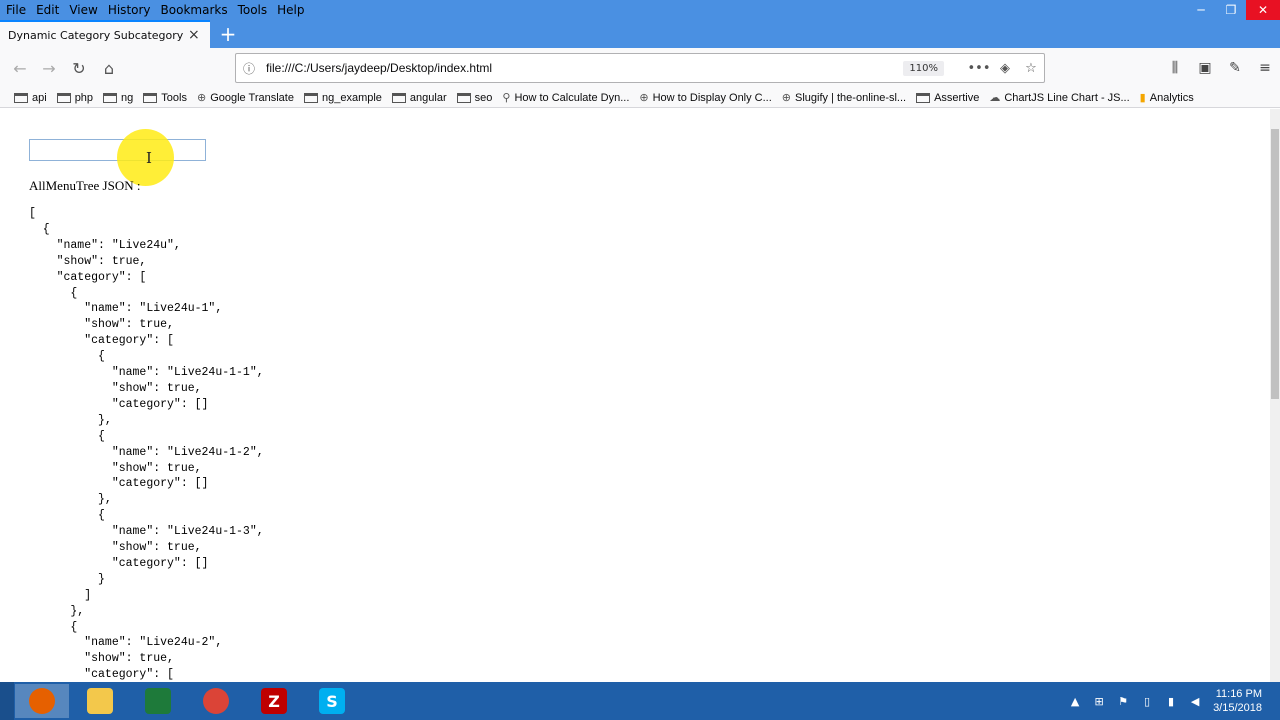 The image size is (1280, 720). What do you see at coordinates (1195, 701) in the screenshot?
I see `volume-icon: ◀` at bounding box center [1195, 701].